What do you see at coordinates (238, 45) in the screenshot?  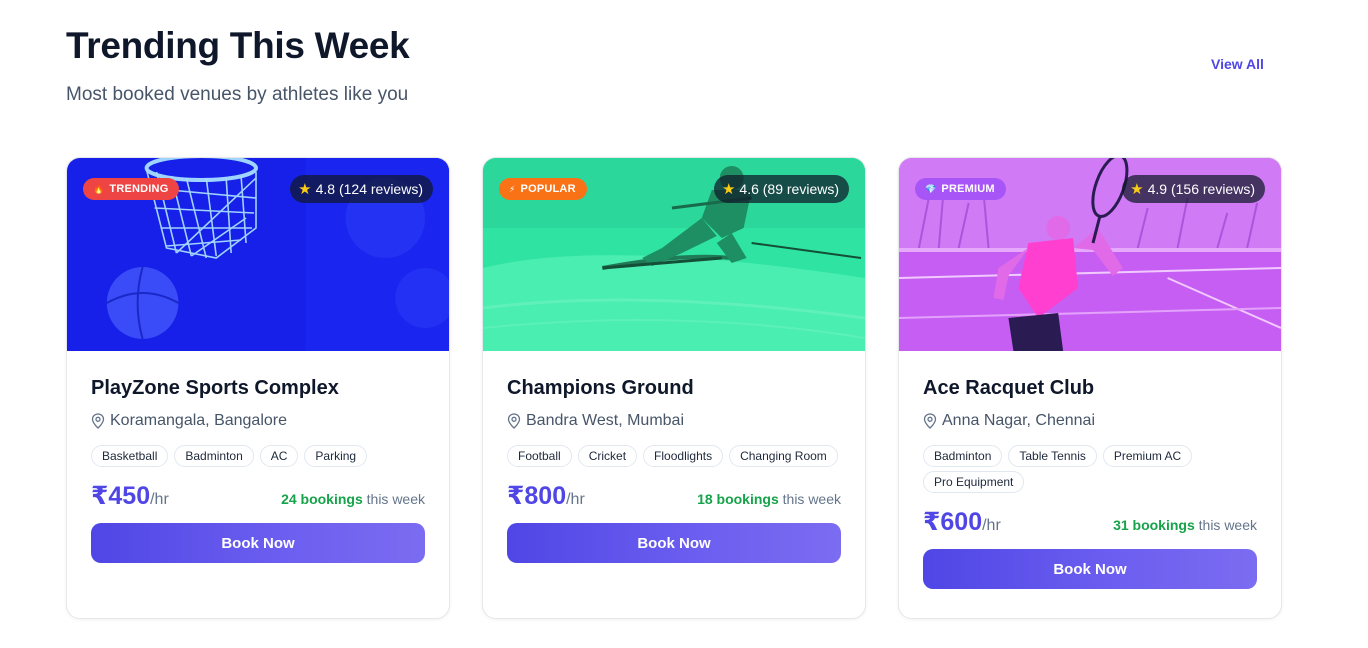 I see `section-title: Trending This Week` at bounding box center [238, 45].